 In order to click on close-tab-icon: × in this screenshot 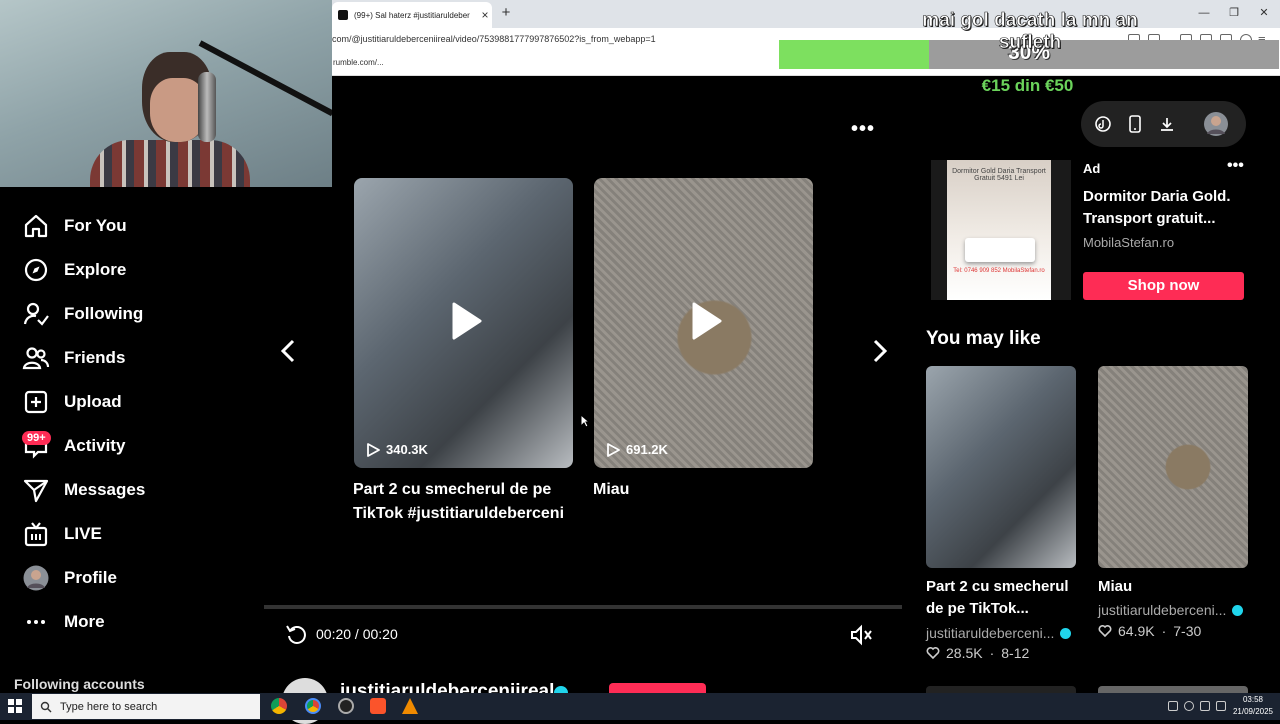, I will do `click(485, 15)`.